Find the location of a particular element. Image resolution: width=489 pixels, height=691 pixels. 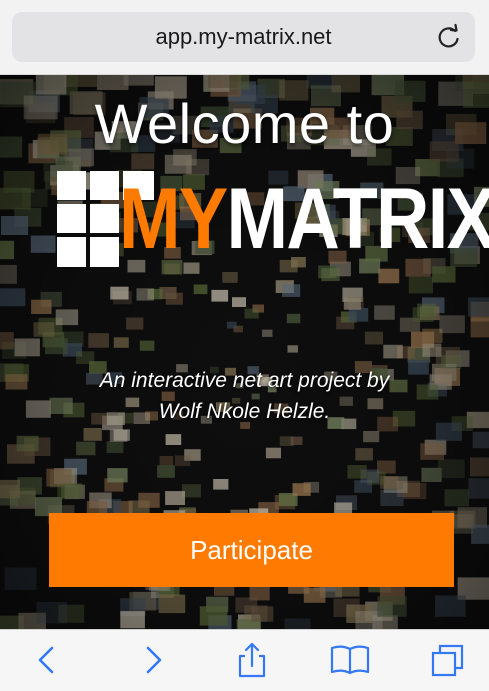

tagline-line-2: Wolf Nkole Helzle. is located at coordinates (244, 411).